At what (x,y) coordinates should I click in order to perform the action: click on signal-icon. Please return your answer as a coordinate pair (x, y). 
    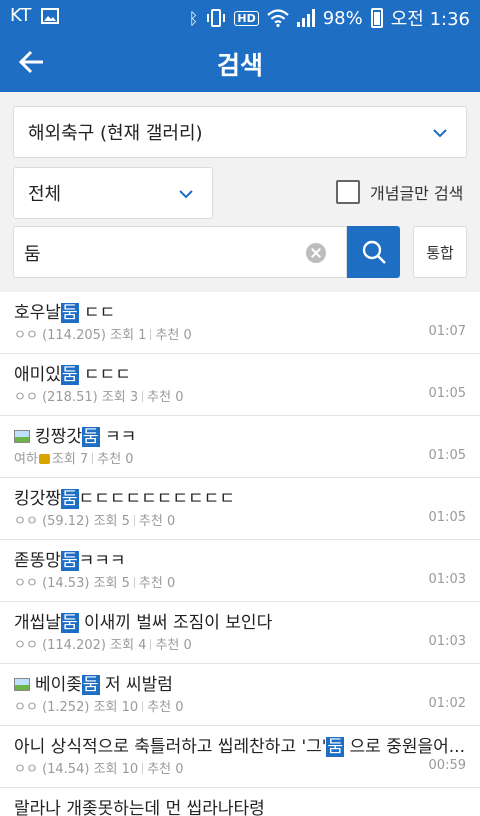
    Looking at the image, I should click on (305, 18).